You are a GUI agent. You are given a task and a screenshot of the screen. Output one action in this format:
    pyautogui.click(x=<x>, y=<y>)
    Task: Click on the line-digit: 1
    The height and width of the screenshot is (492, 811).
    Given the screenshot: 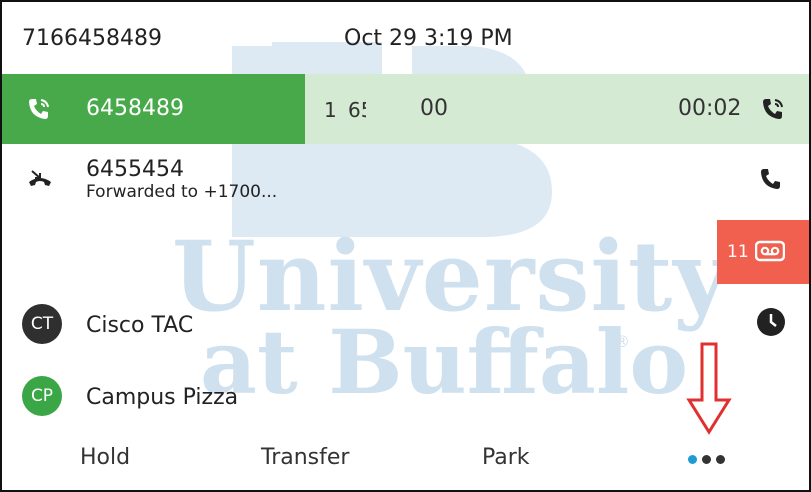 What is the action you would take?
    pyautogui.click(x=330, y=110)
    